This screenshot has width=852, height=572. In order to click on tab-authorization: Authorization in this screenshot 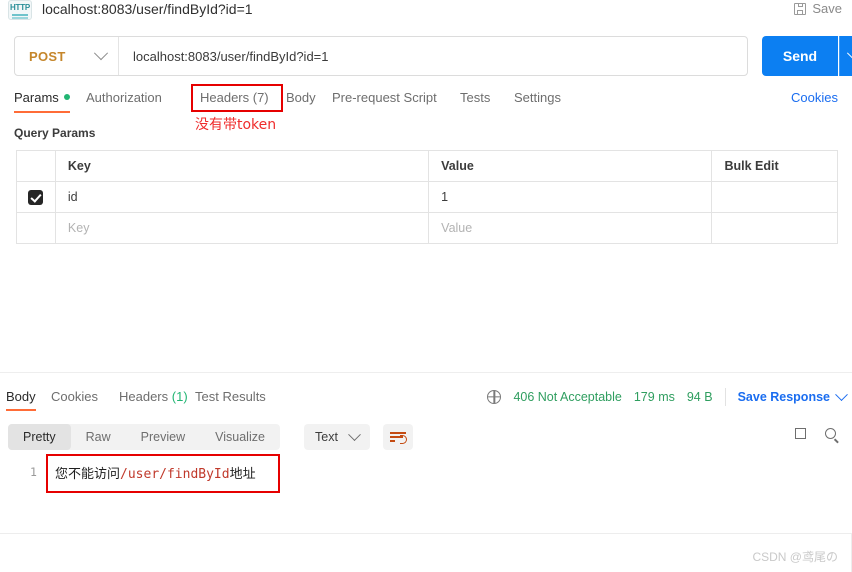, I will do `click(124, 98)`.